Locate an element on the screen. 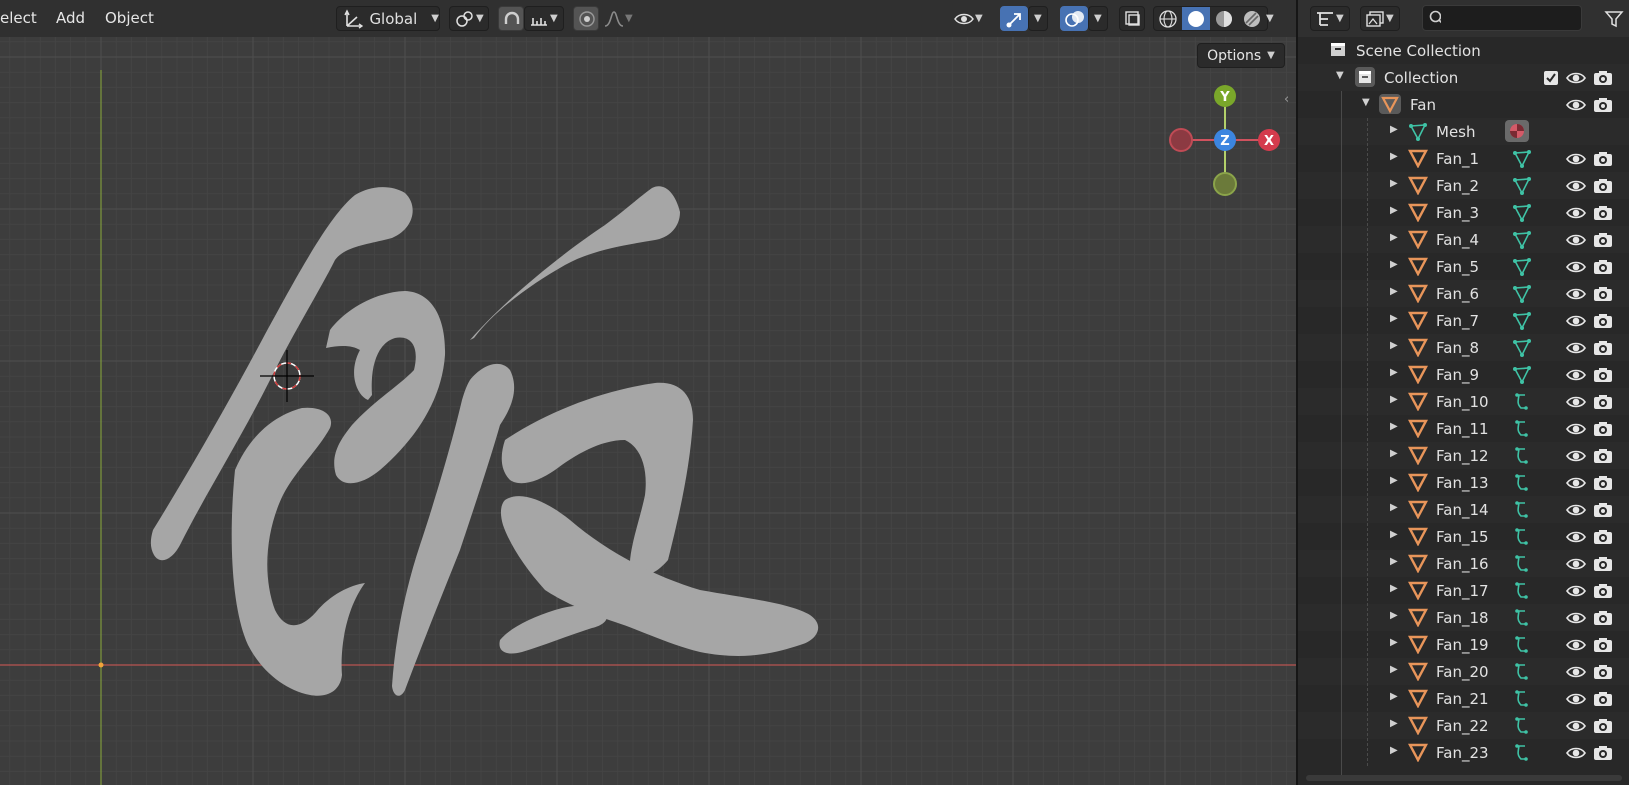  proportional-editing-toggle is located at coordinates (586, 18).